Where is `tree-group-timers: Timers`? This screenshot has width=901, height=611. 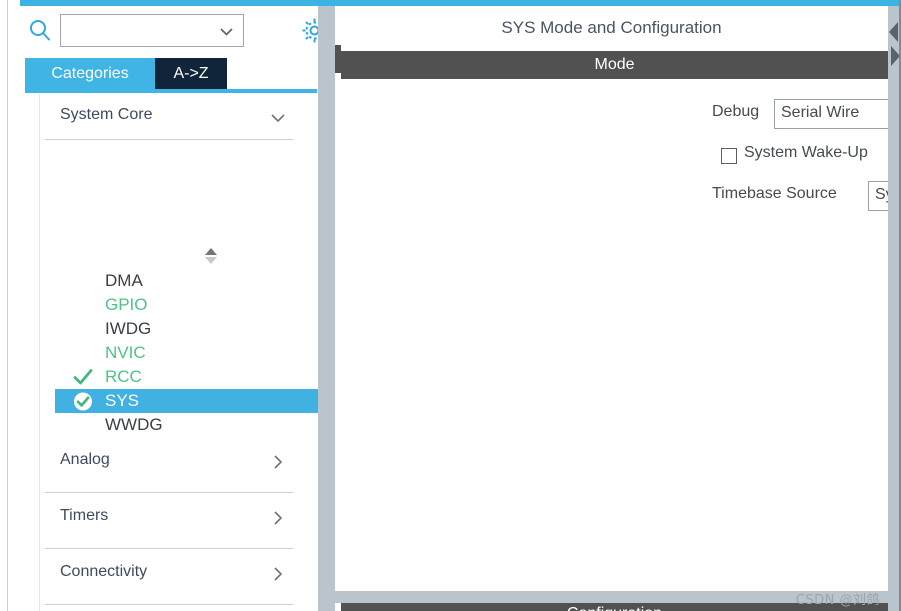 tree-group-timers: Timers is located at coordinates (179, 521).